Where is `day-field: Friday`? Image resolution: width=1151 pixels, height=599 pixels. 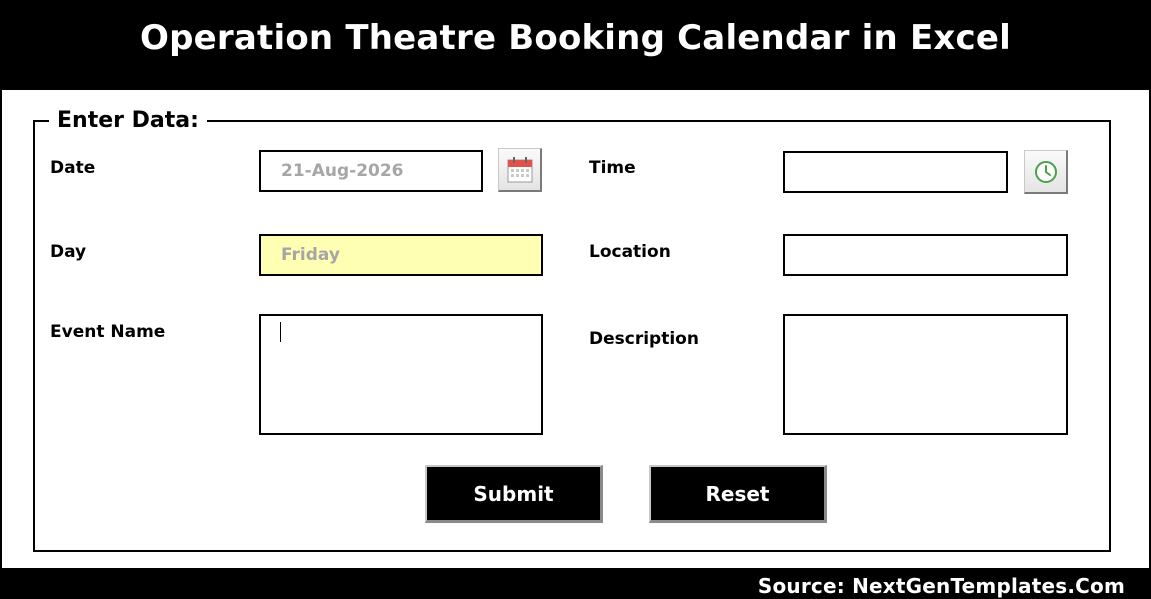 day-field: Friday is located at coordinates (401, 255).